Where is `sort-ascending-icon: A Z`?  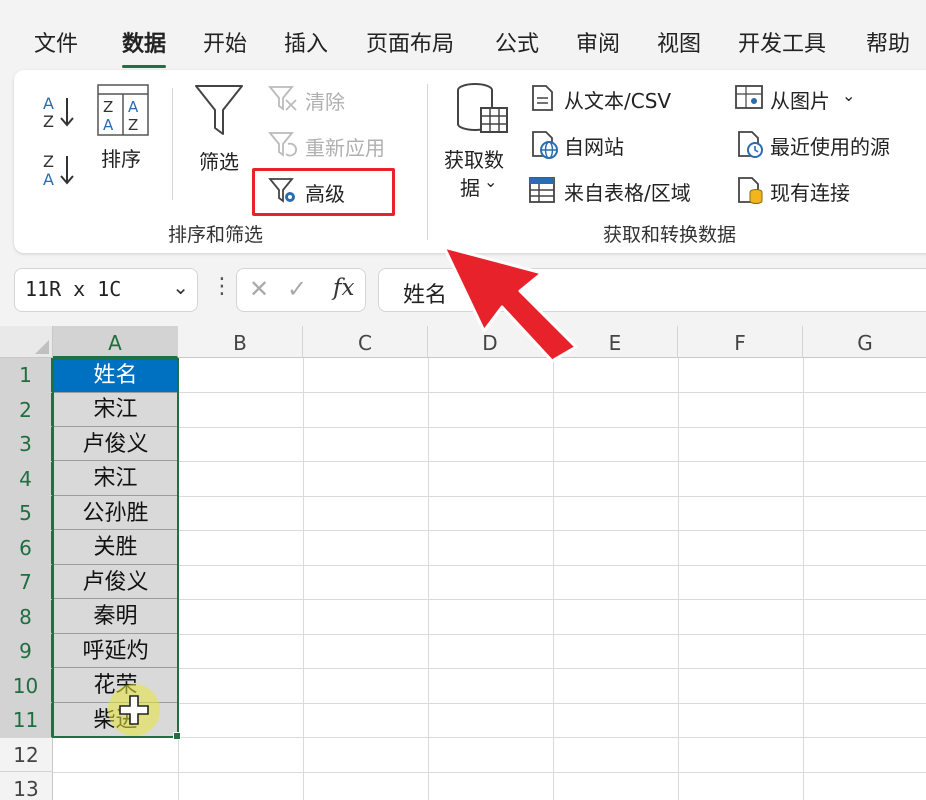 sort-ascending-icon: A Z is located at coordinates (59, 112).